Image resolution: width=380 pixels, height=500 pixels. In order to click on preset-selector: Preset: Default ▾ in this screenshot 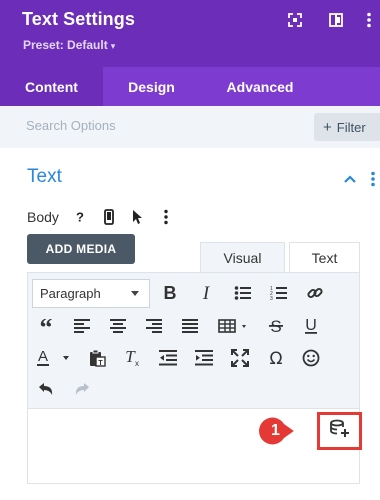, I will do `click(69, 45)`.